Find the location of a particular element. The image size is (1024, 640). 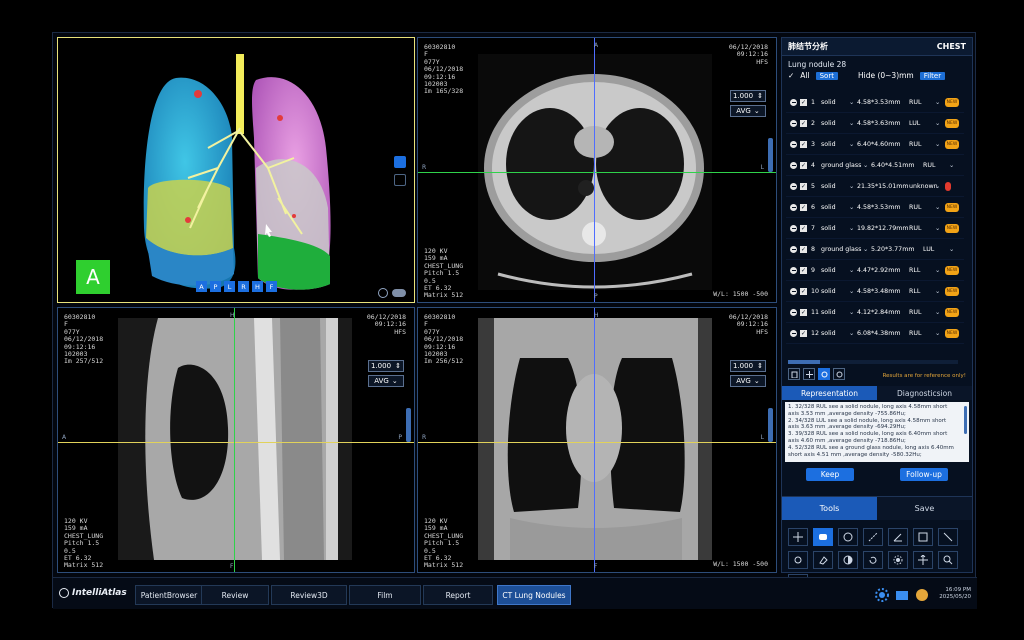

taskbar-tab-ct-lung-nodules: CT Lung Nodules is located at coordinates (534, 595).